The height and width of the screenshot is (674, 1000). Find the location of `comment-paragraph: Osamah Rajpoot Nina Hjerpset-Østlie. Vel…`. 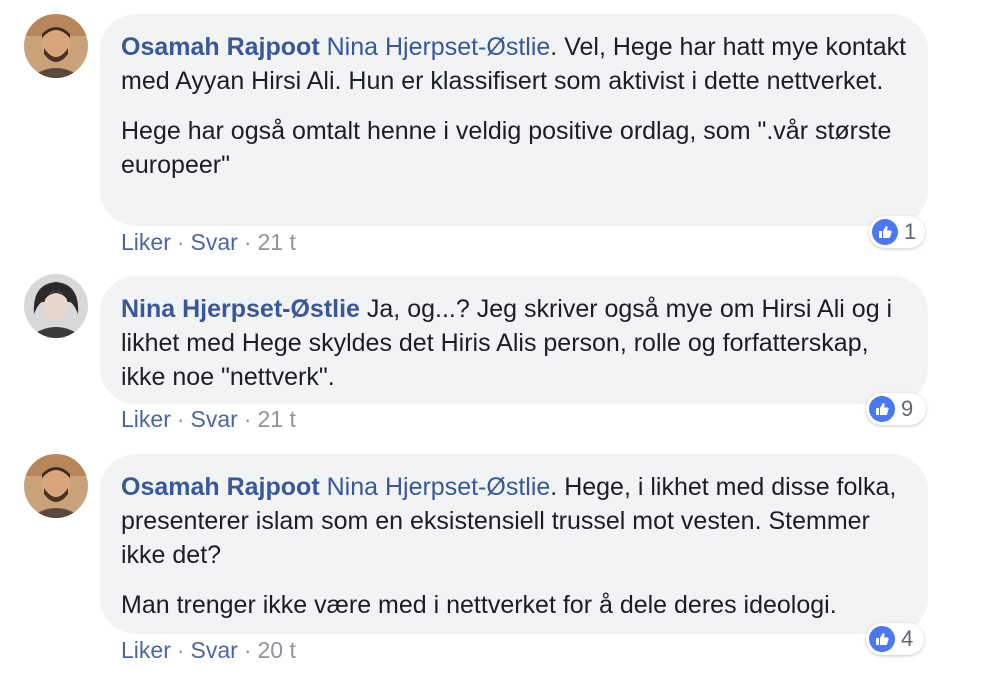

comment-paragraph: Osamah Rajpoot Nina Hjerpset-Østlie. Vel… is located at coordinates (514, 64).